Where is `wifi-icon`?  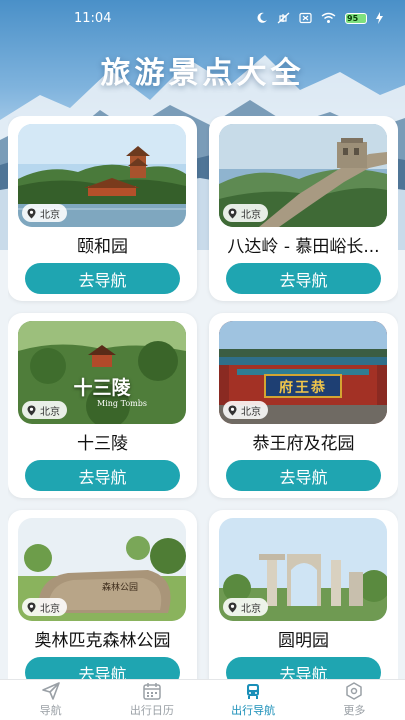
wifi-icon is located at coordinates (328, 18).